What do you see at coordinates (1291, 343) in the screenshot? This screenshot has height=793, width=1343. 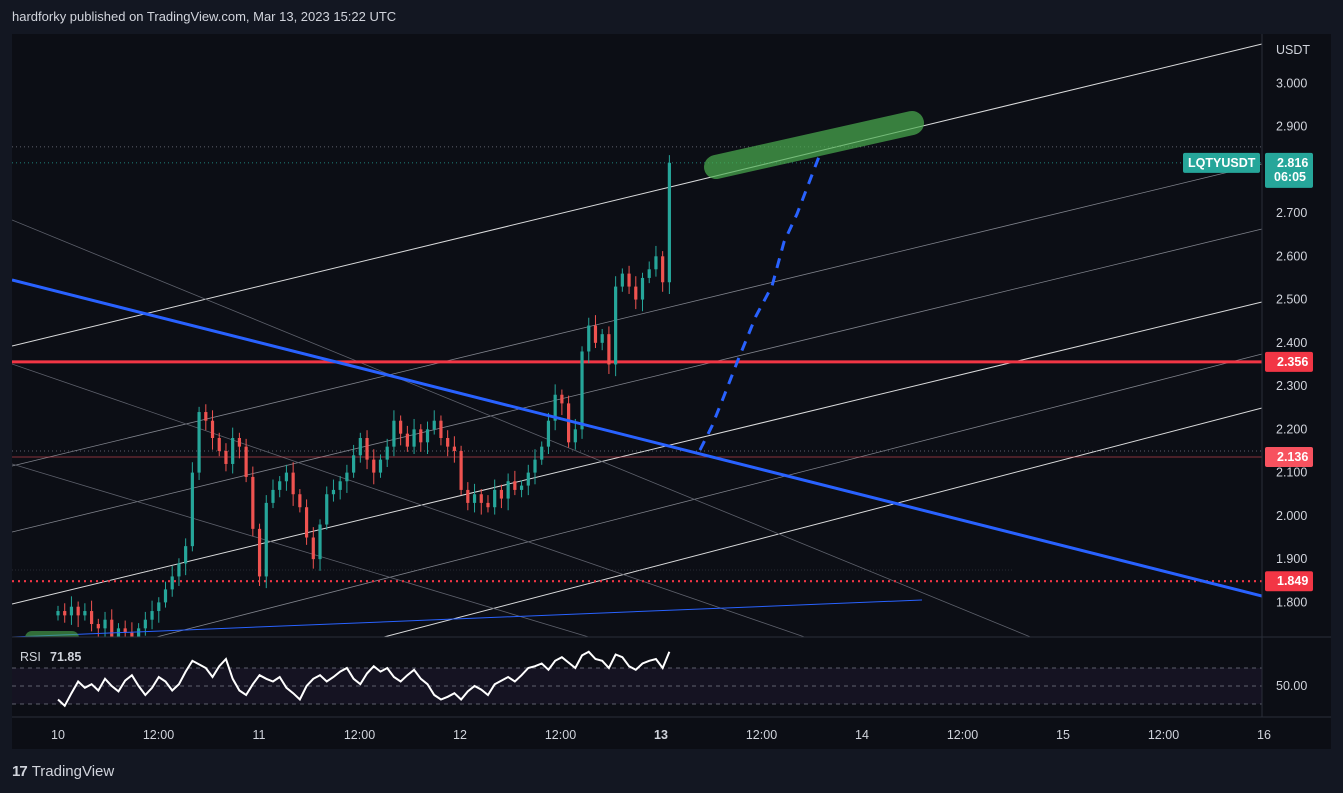 I see `y-tick: 2.400` at bounding box center [1291, 343].